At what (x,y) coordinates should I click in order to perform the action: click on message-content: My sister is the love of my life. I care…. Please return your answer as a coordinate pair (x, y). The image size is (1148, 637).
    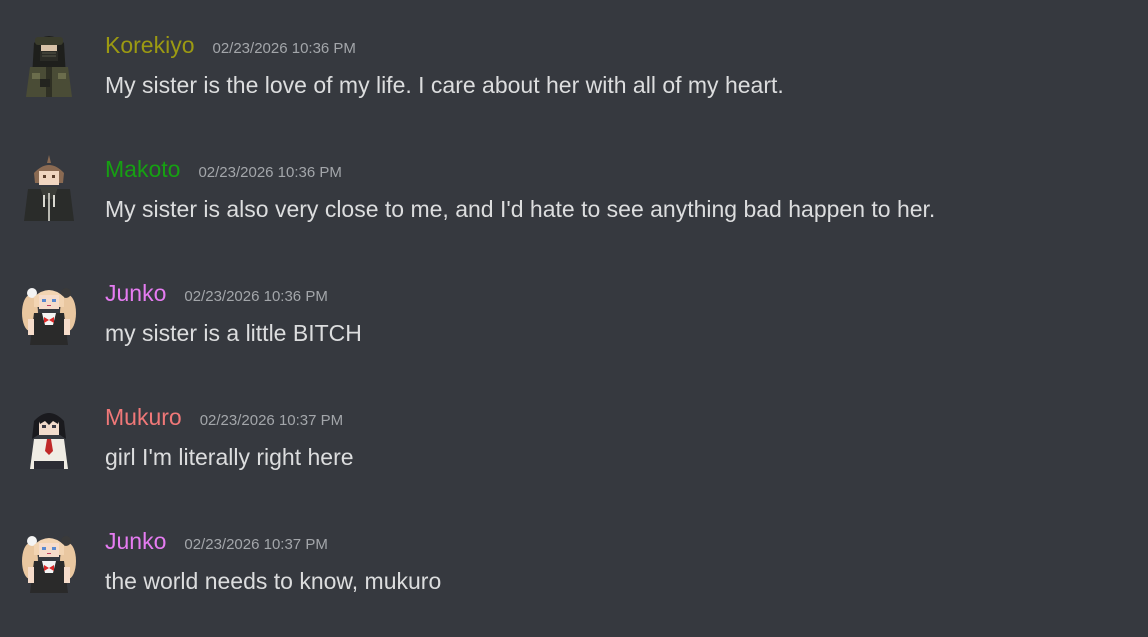
    Looking at the image, I should click on (444, 85).